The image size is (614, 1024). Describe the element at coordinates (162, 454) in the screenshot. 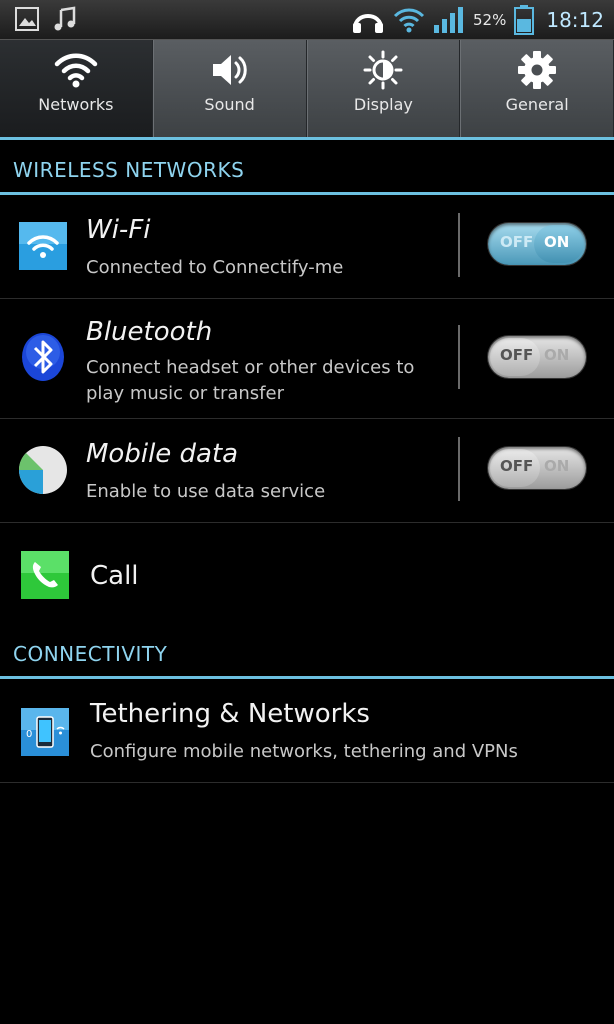

I see `mobile-data-title: Mobile data` at that location.